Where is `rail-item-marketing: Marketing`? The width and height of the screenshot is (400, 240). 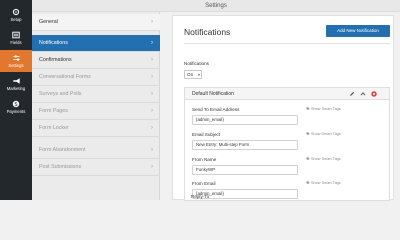
rail-item-marketing: Marketing is located at coordinates (16, 84).